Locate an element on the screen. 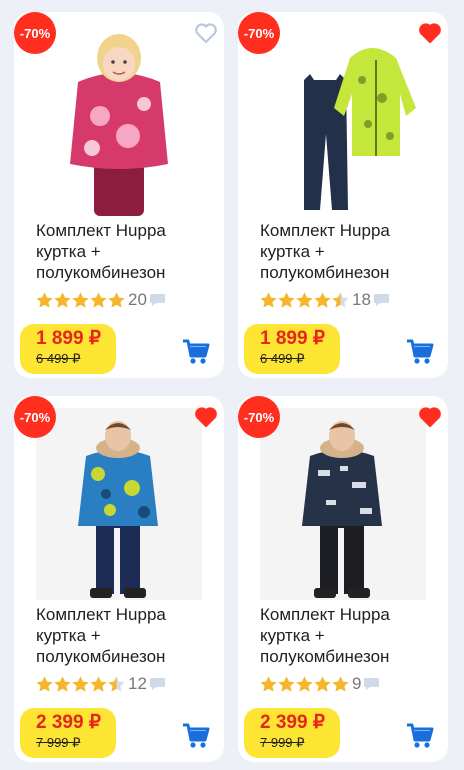 The height and width of the screenshot is (770, 464). product-rating: 12 is located at coordinates (100, 684).